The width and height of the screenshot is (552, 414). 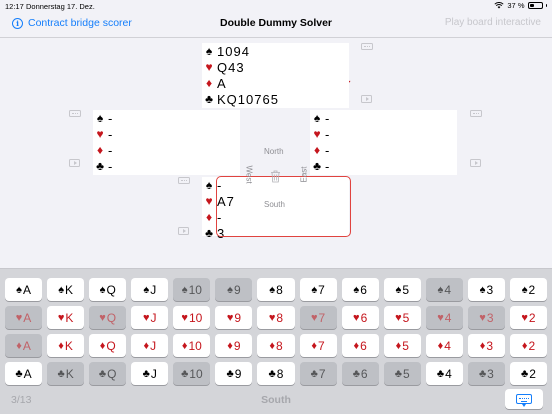 I want to click on card-key: ♥ 4, so click(x=444, y=317).